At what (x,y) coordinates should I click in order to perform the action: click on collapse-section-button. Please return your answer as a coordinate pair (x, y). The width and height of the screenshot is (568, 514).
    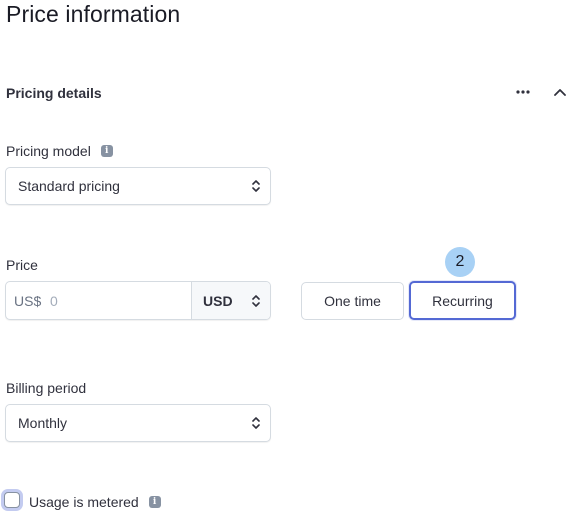
    Looking at the image, I should click on (558, 92).